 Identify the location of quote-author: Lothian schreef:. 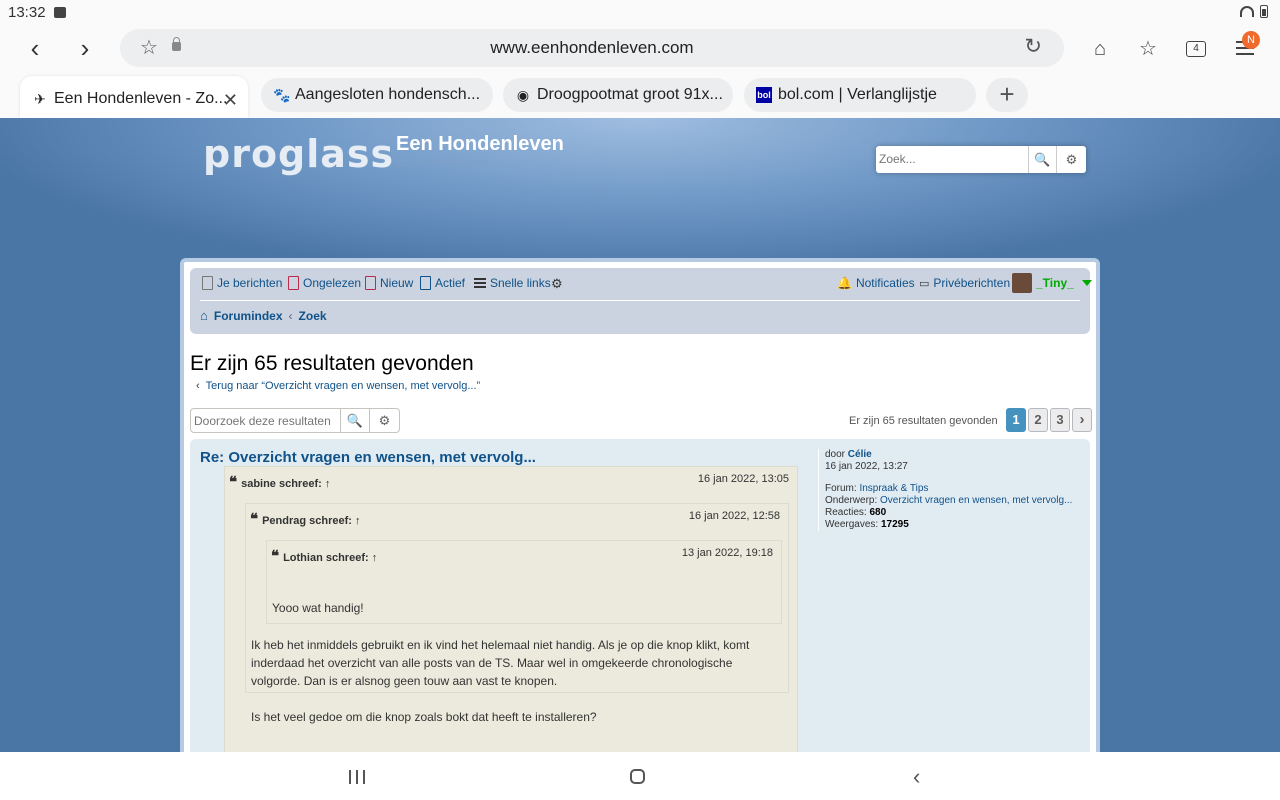
(326, 558).